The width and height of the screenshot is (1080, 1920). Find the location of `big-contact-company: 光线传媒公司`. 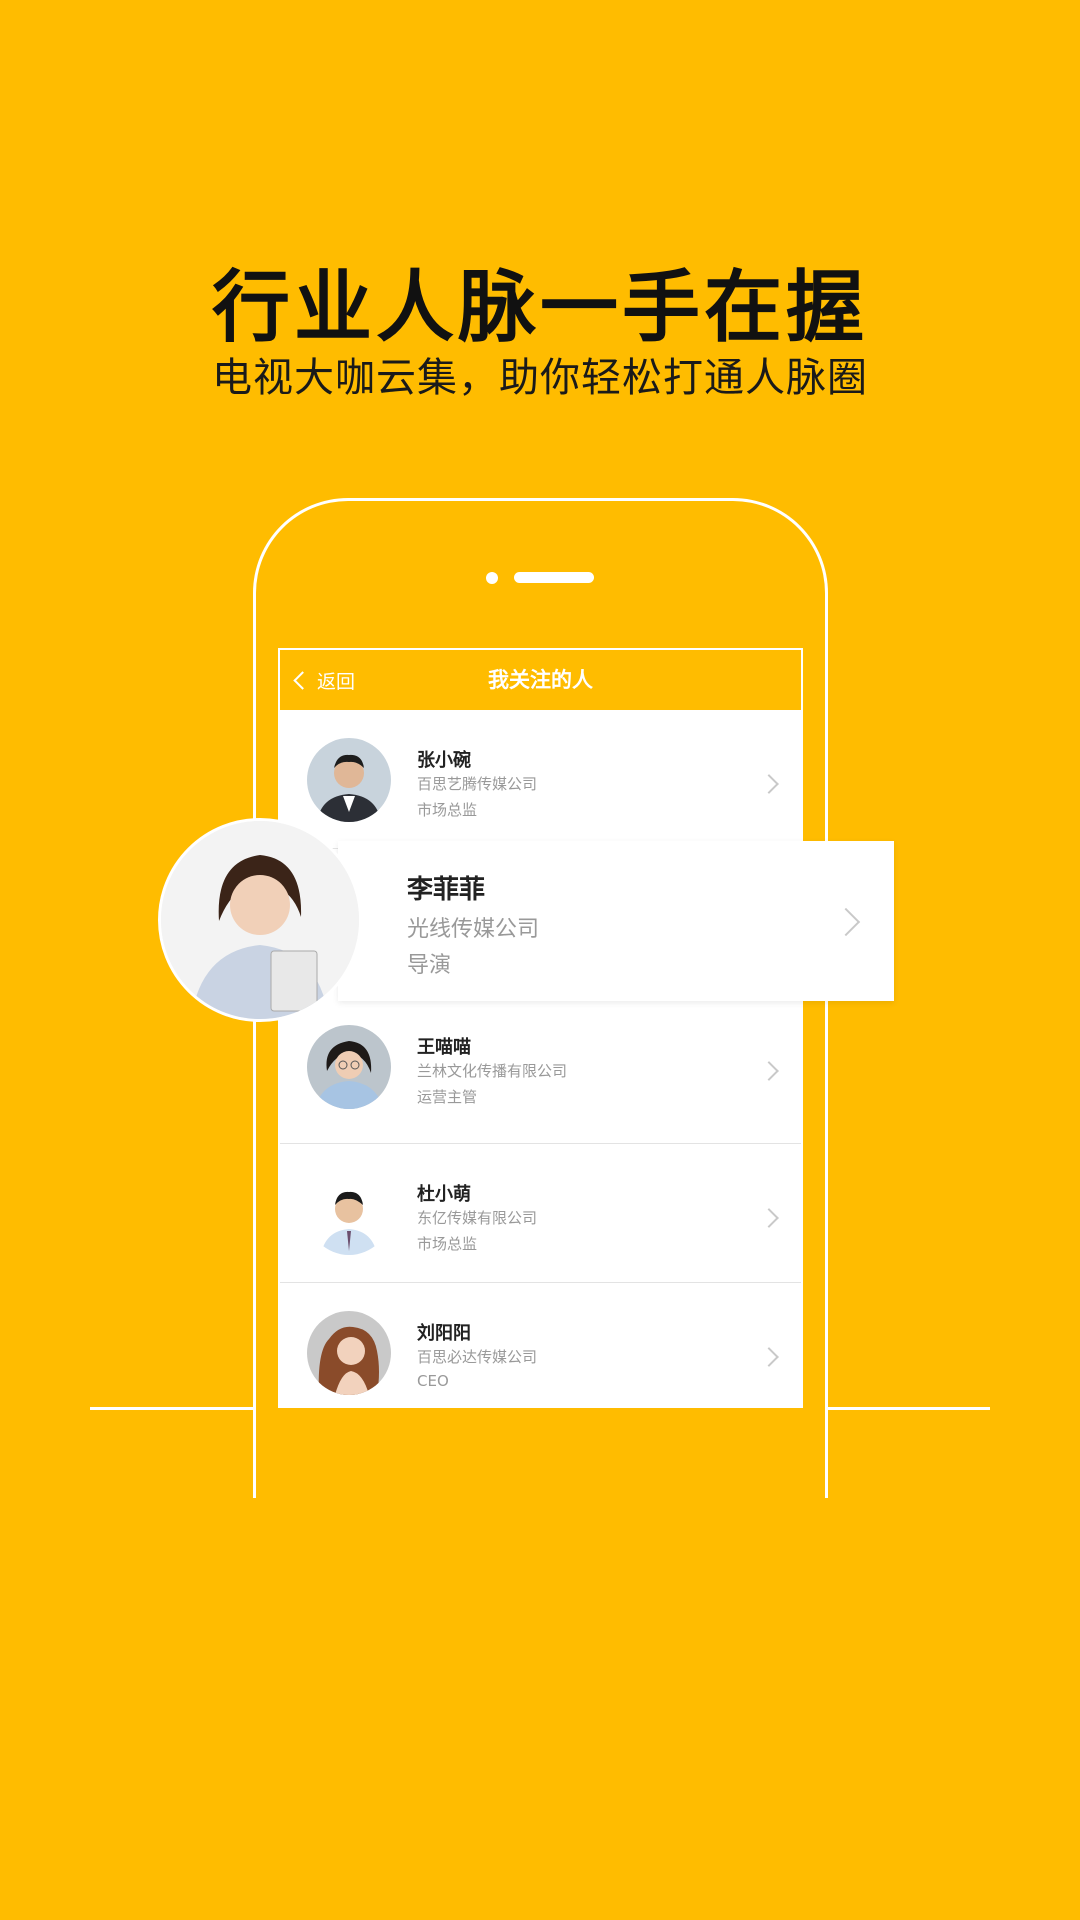

big-contact-company: 光线传媒公司 is located at coordinates (473, 929).